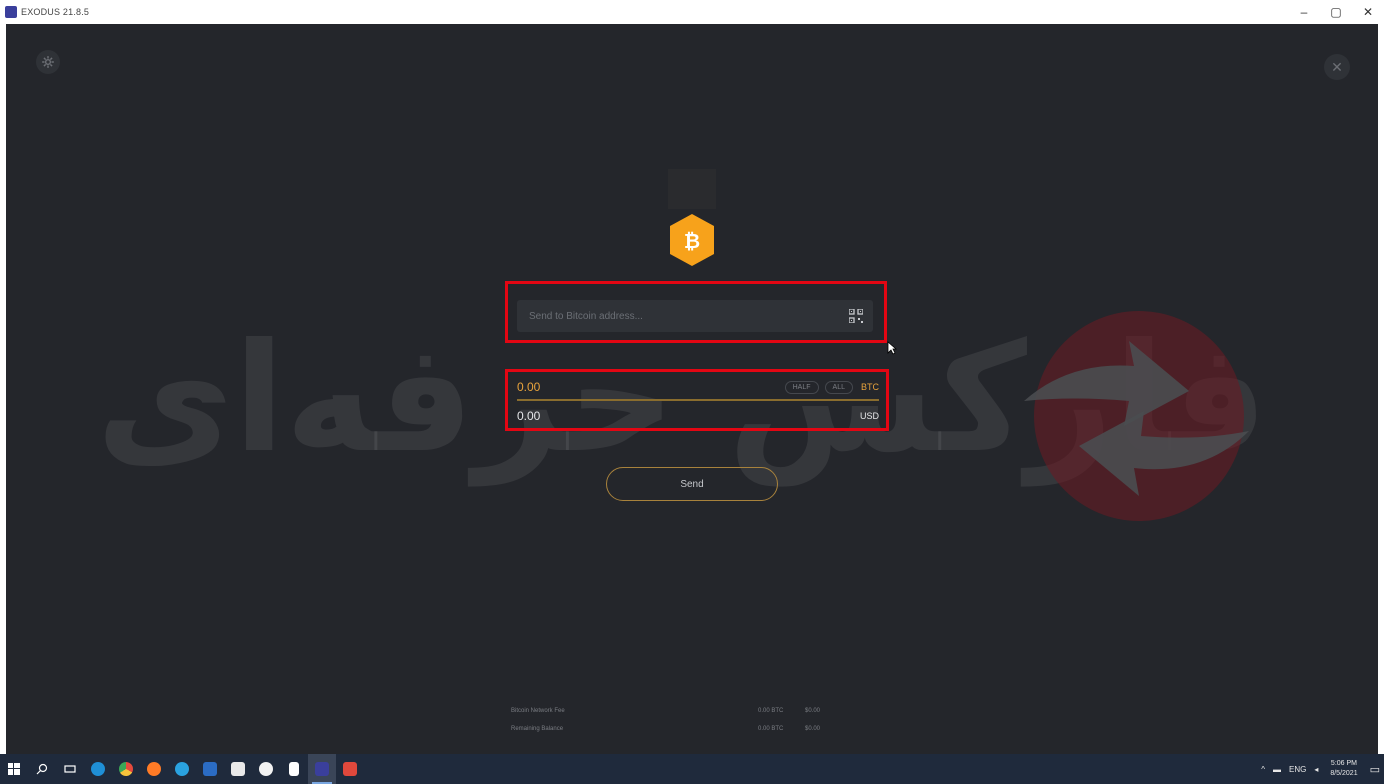 The height and width of the screenshot is (784, 1384). Describe the element at coordinates (1263, 769) in the screenshot. I see `chevron-up-icon: ^` at that location.